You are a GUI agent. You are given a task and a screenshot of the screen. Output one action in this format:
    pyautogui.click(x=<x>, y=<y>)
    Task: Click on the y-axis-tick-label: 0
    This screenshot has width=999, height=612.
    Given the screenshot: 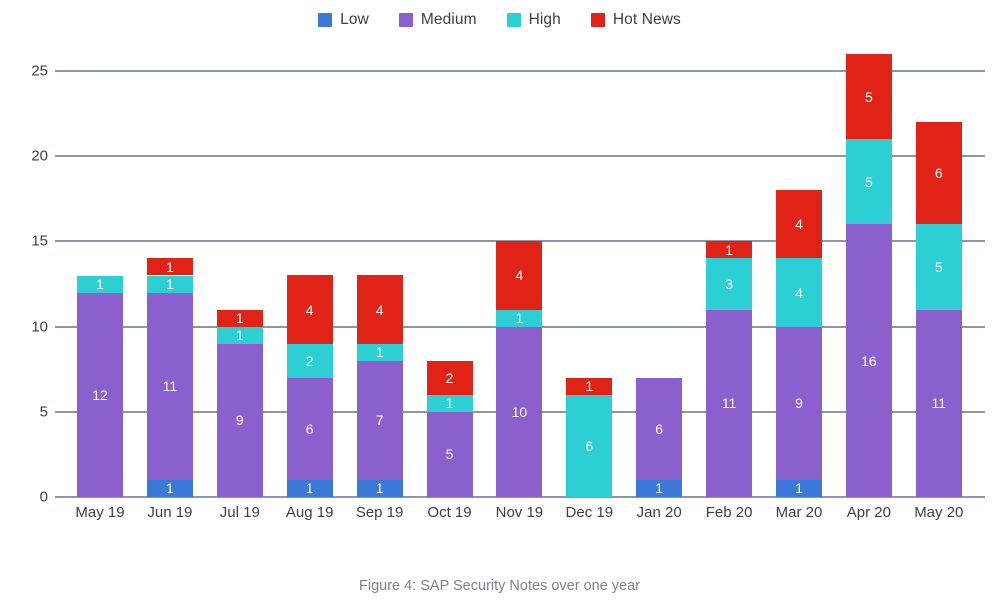 What is the action you would take?
    pyautogui.click(x=43, y=497)
    